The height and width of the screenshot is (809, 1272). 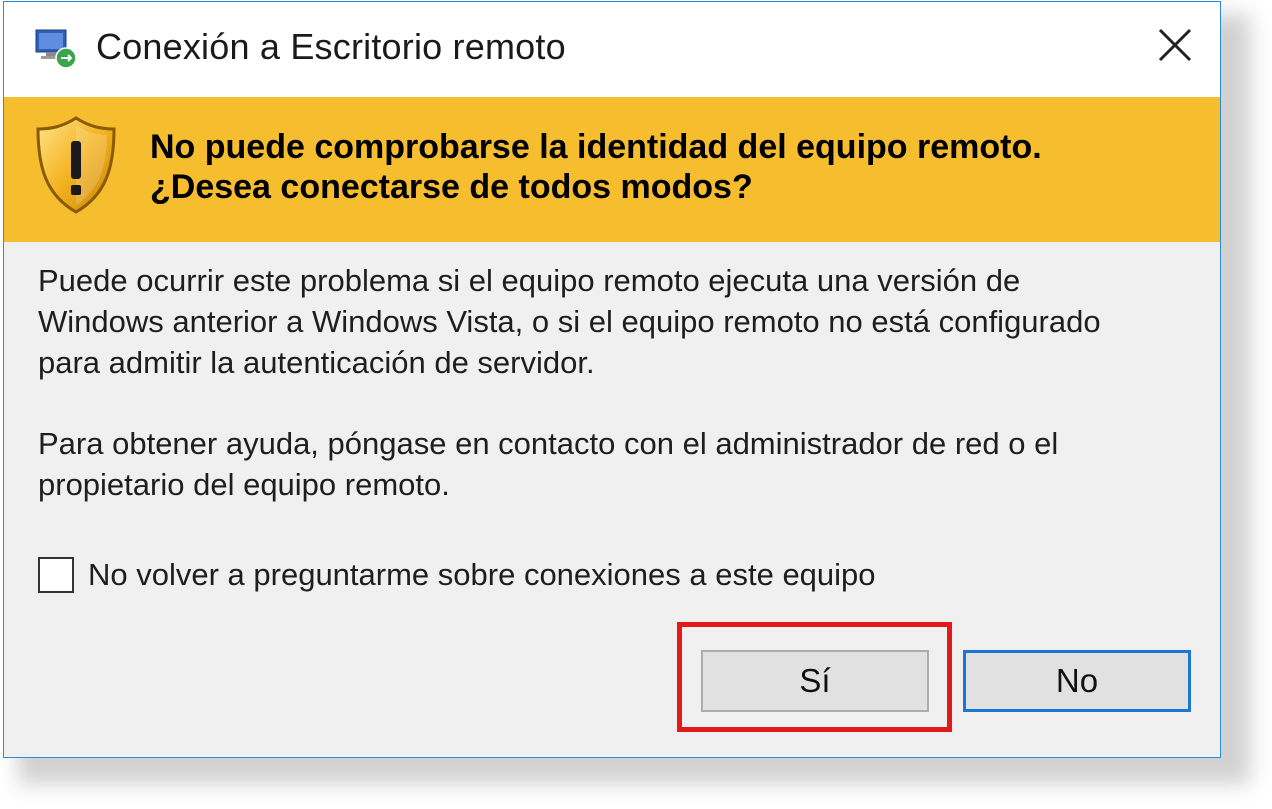 I want to click on close-icon, so click(x=1175, y=45).